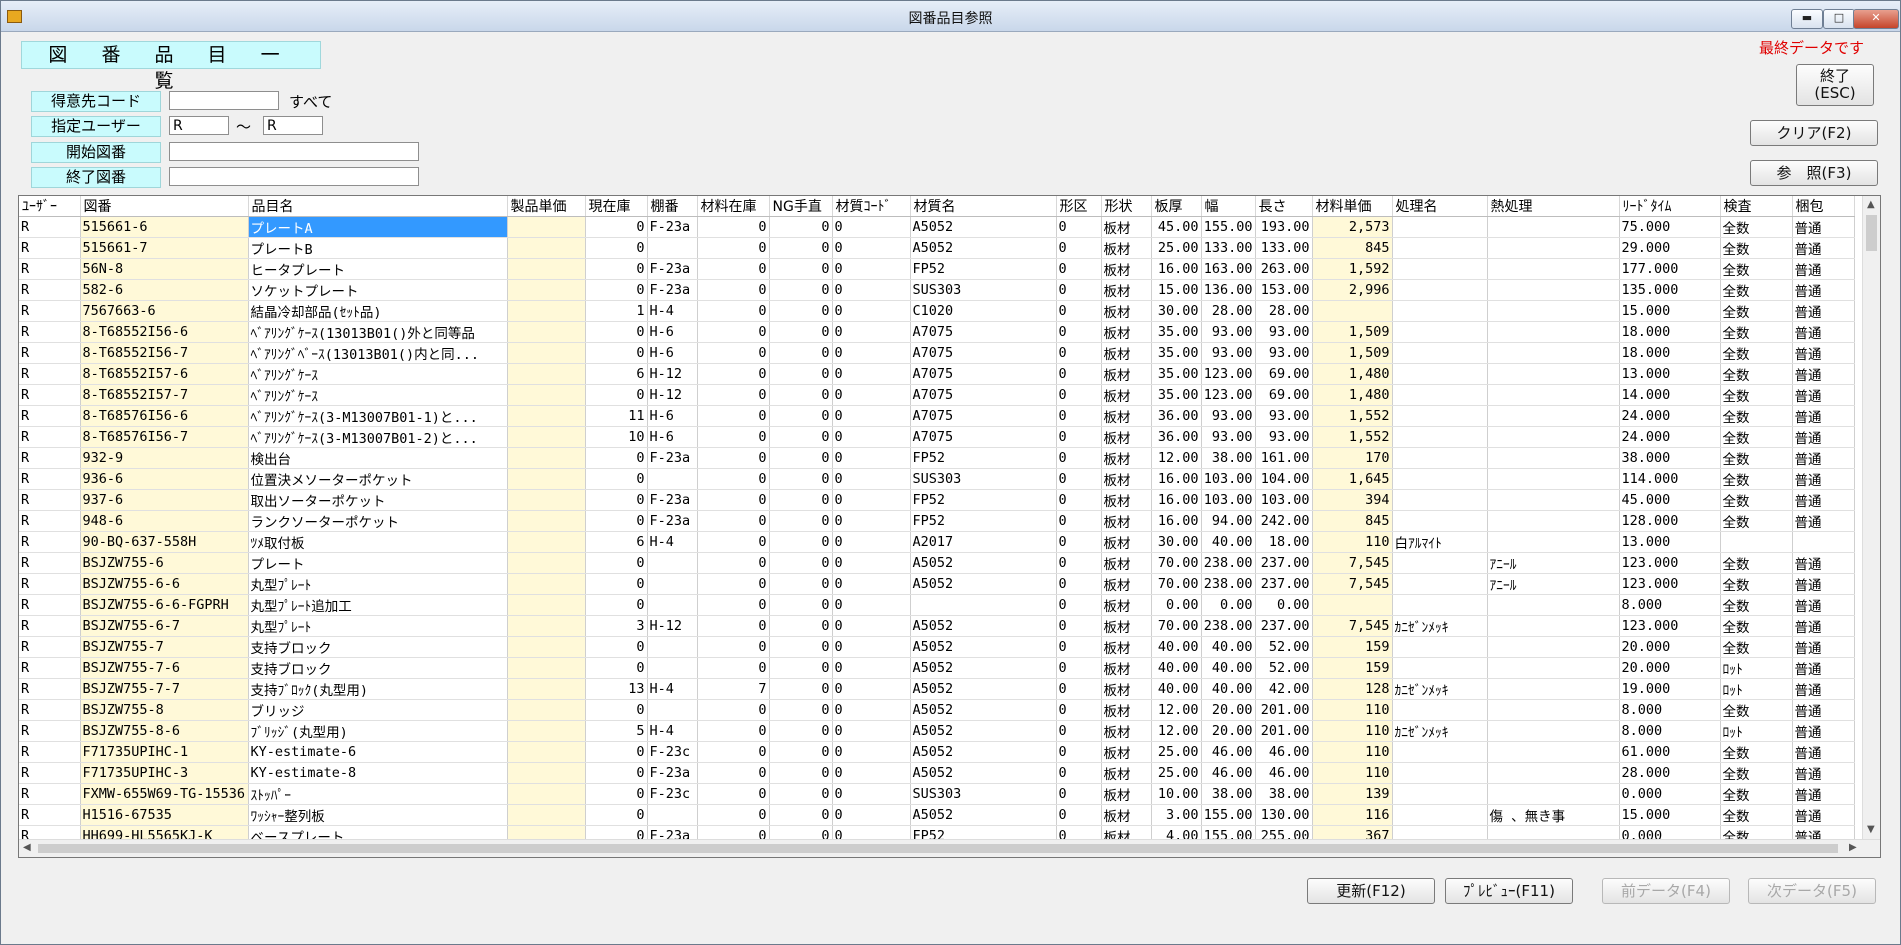 Image resolution: width=1901 pixels, height=945 pixels. I want to click on vertical-scrollbar: ▲ ▼, so click(1871, 517).